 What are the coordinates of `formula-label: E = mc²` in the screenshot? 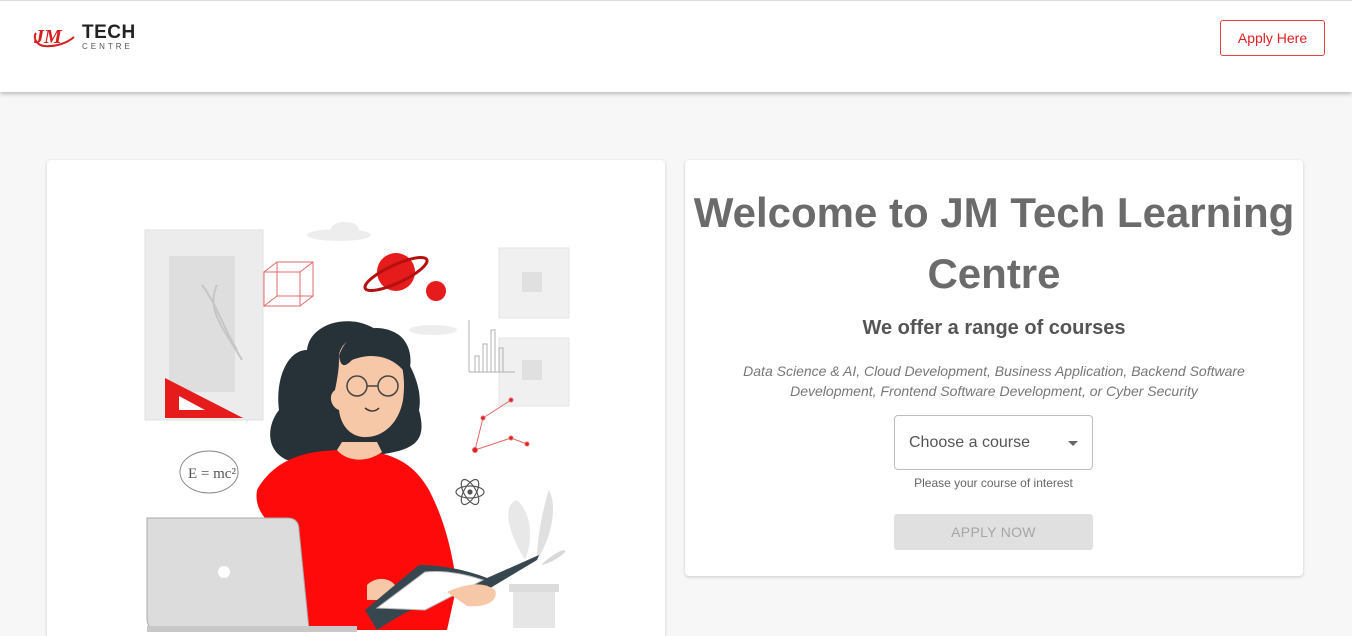 It's located at (212, 474).